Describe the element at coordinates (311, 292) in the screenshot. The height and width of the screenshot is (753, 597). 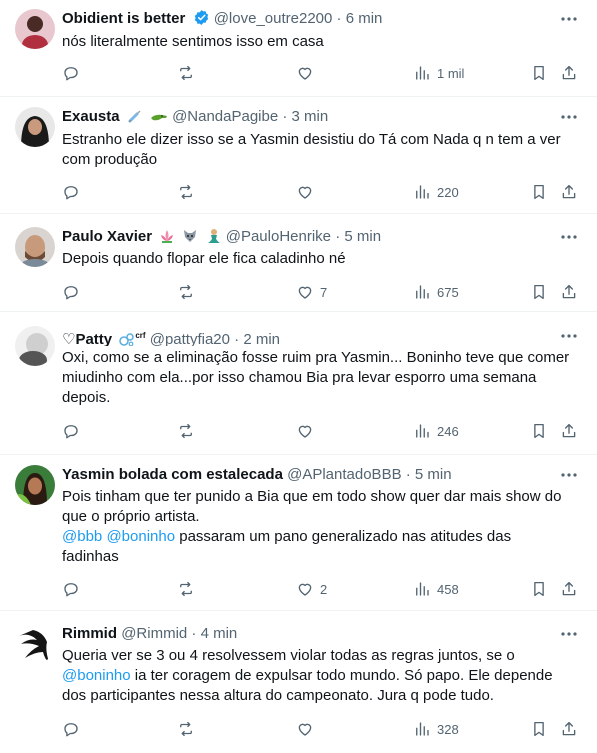
I see `like-button: 7` at that location.